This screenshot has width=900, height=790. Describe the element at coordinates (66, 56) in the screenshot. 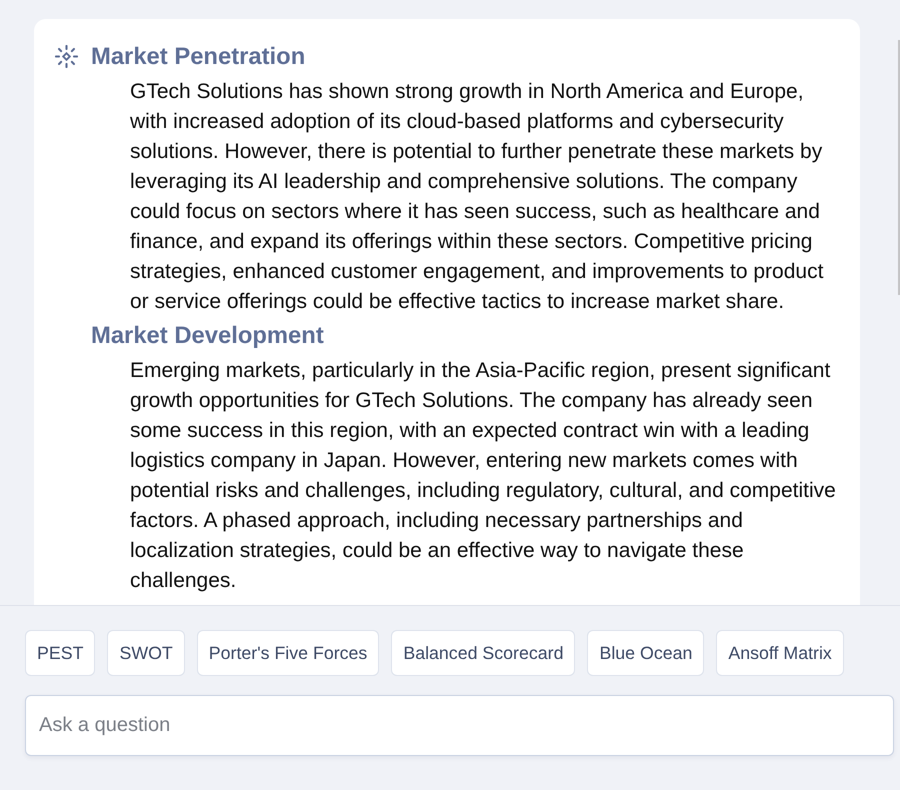

I see `sparkle-icon` at that location.